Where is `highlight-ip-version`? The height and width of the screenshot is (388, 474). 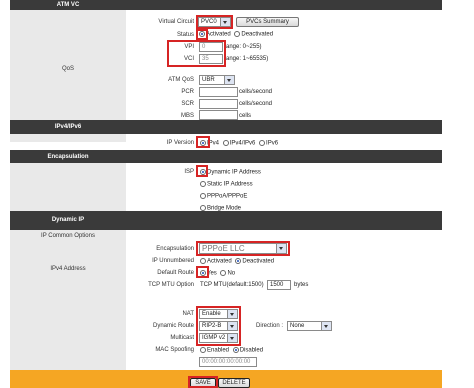
highlight-ip-version is located at coordinates (203, 142).